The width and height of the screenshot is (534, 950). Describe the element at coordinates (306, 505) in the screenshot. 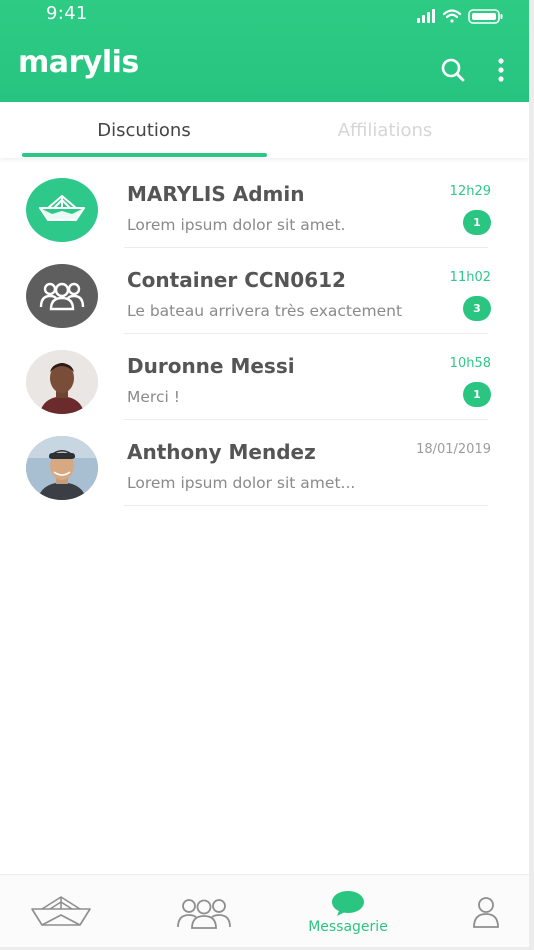

I see `divider` at that location.